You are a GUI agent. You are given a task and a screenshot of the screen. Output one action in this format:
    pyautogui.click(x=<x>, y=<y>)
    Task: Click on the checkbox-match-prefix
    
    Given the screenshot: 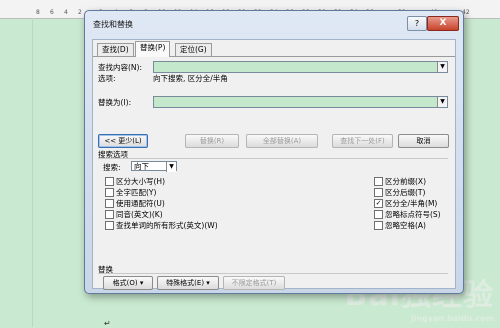 What is the action you would take?
    pyautogui.click(x=378, y=181)
    